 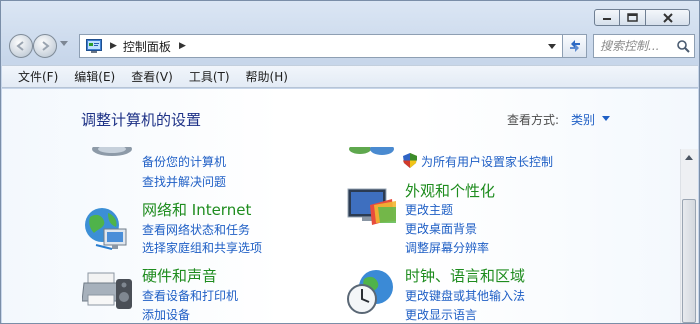 I want to click on category-hardware-sound: 硬件和声音, so click(x=179, y=275).